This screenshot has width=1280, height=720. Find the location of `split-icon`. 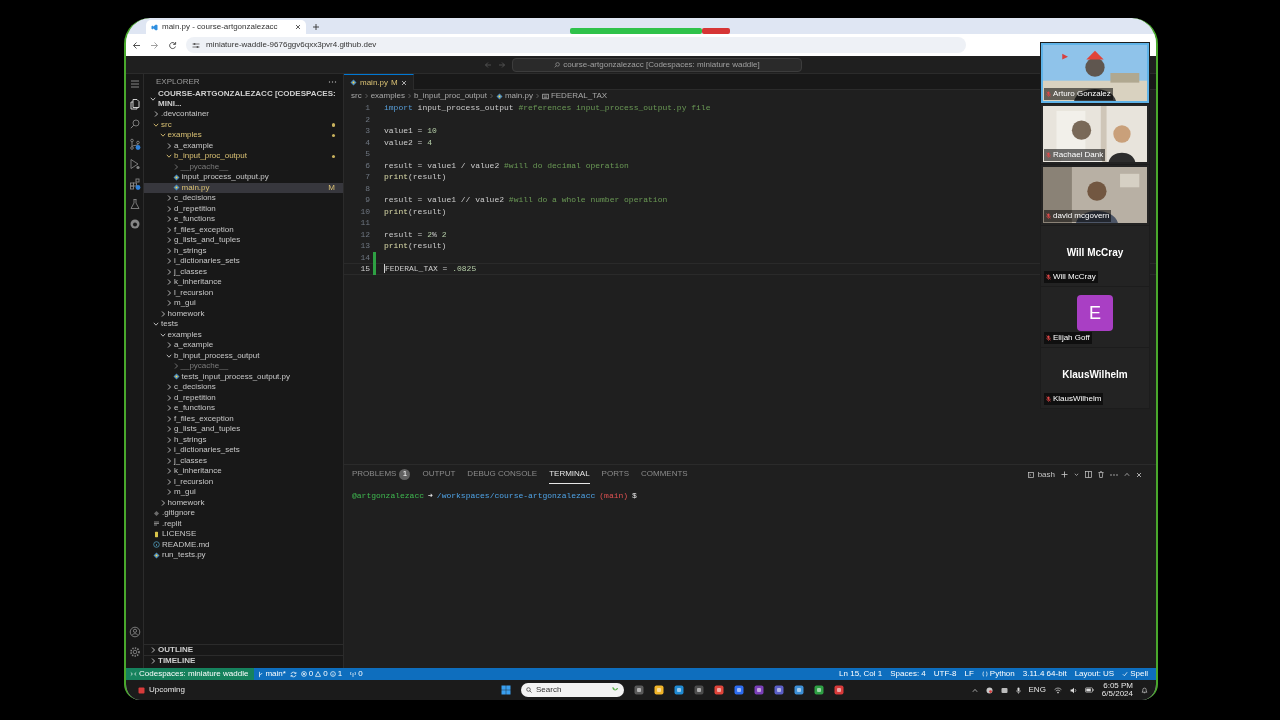

split-icon is located at coordinates (1088, 474).